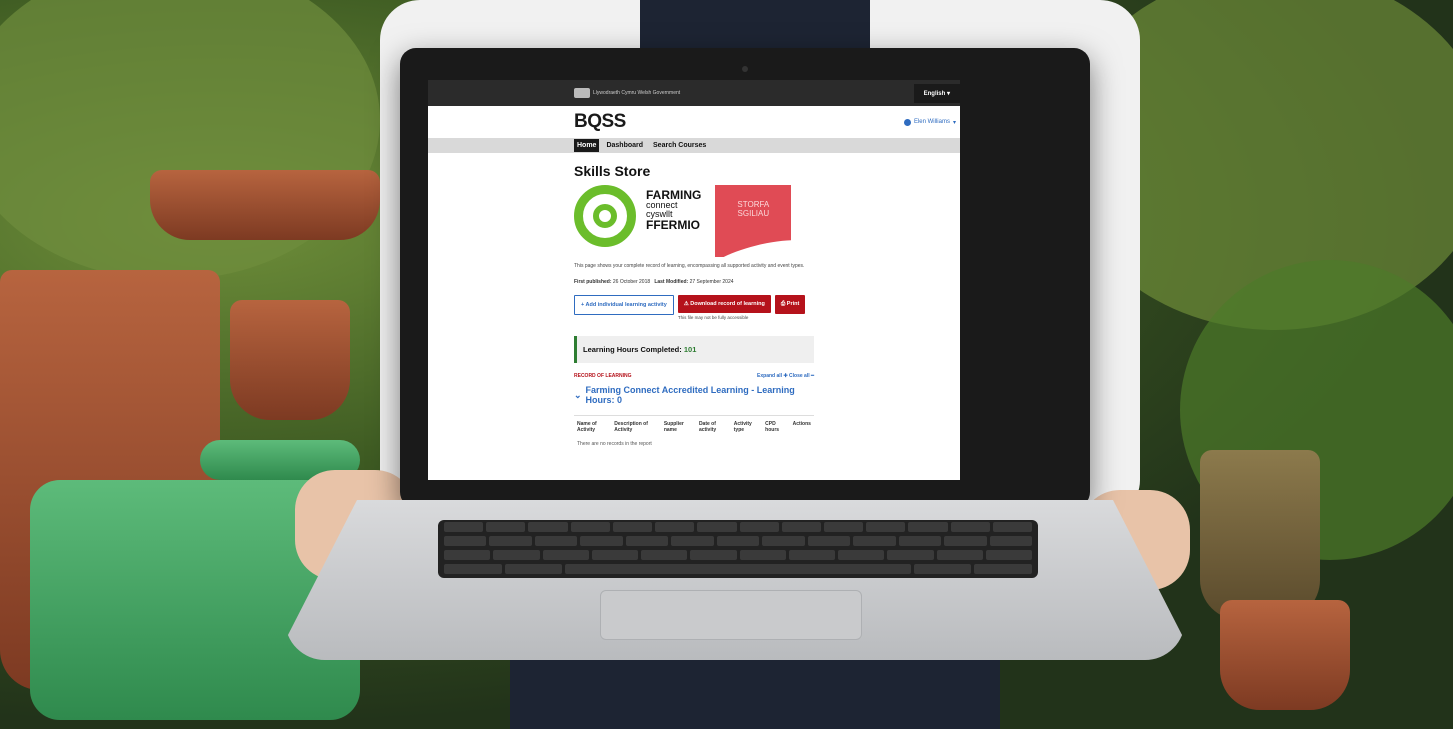  I want to click on camera-icon, so click(745, 69).